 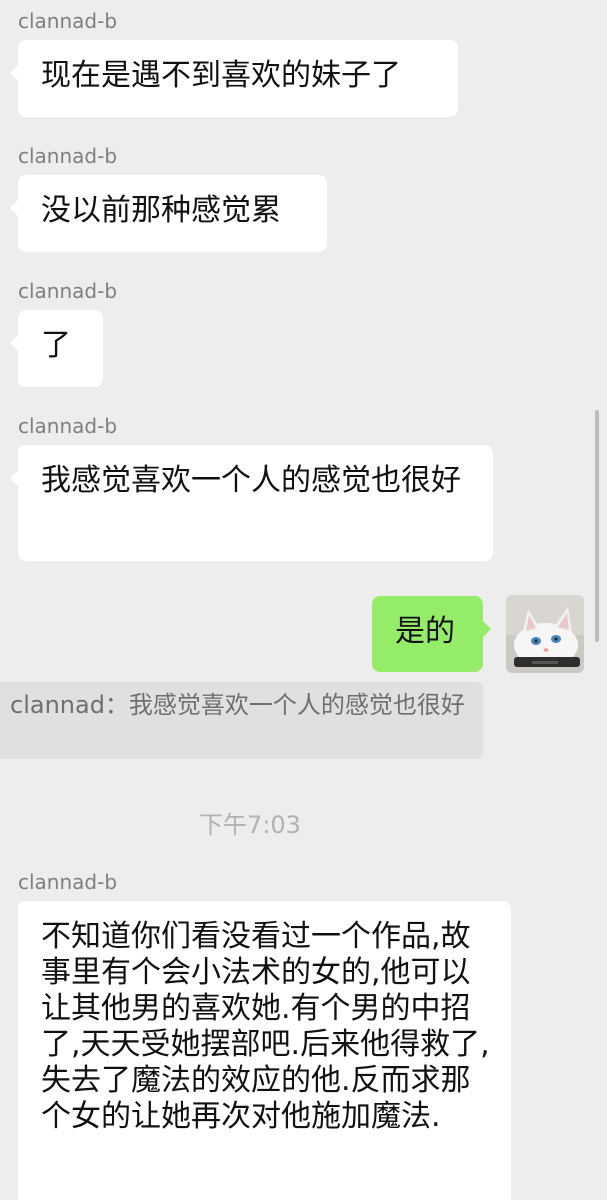 What do you see at coordinates (56, 348) in the screenshot?
I see `message-bubble: 了` at bounding box center [56, 348].